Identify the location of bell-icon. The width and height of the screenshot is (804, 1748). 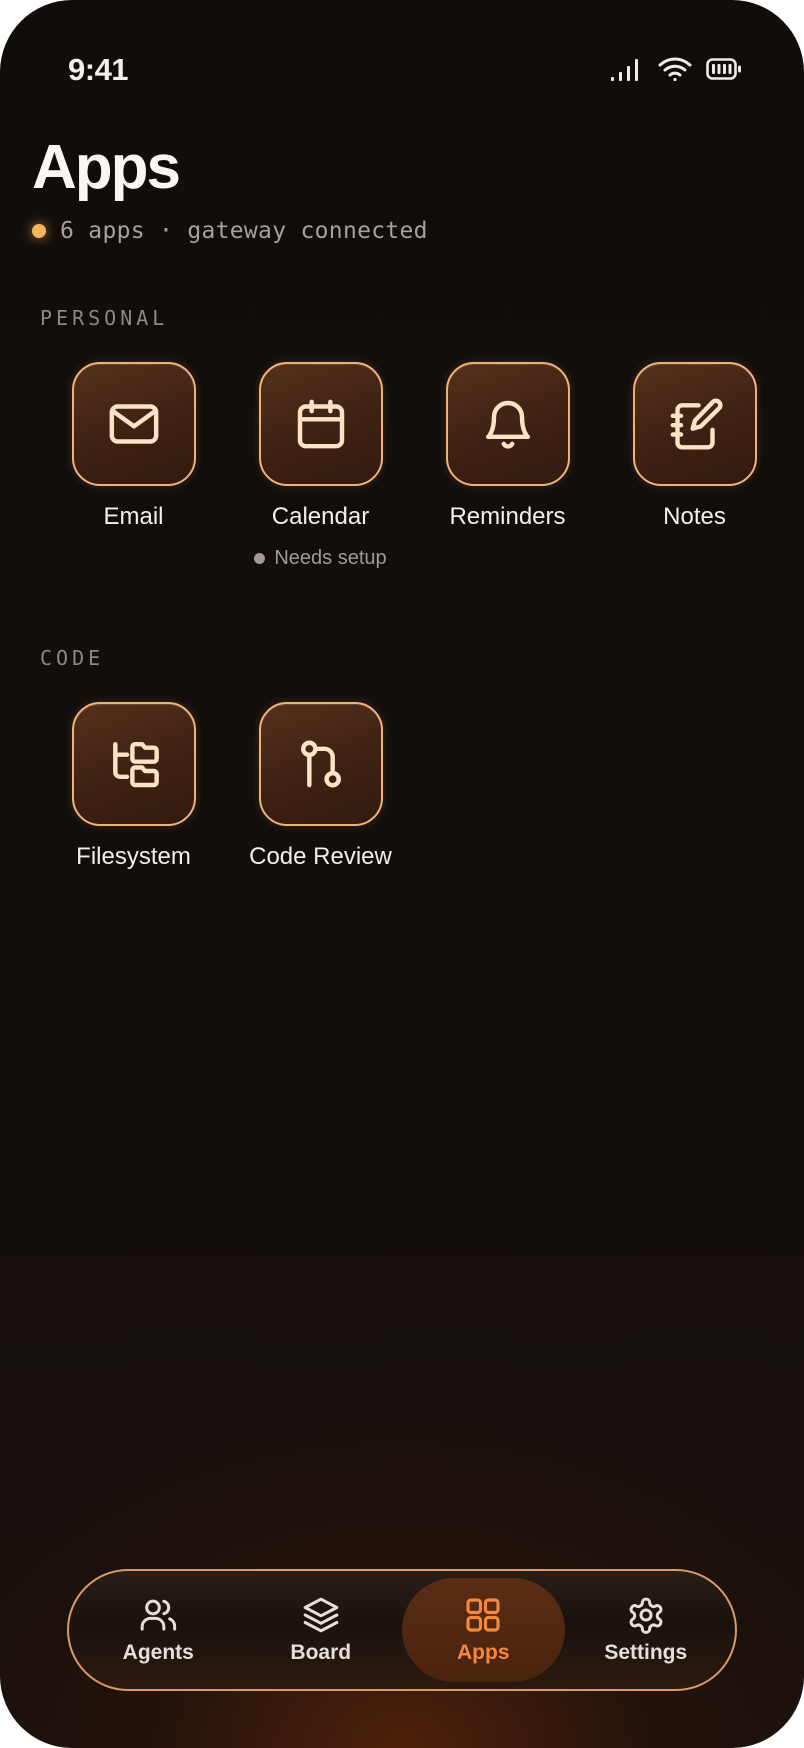
(508, 424).